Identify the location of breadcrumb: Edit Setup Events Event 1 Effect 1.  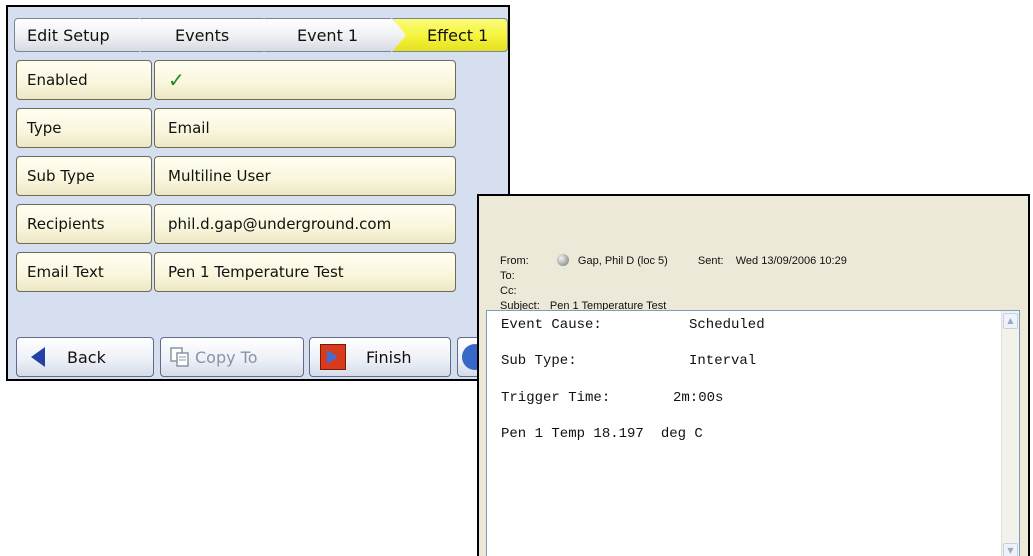
(260, 32).